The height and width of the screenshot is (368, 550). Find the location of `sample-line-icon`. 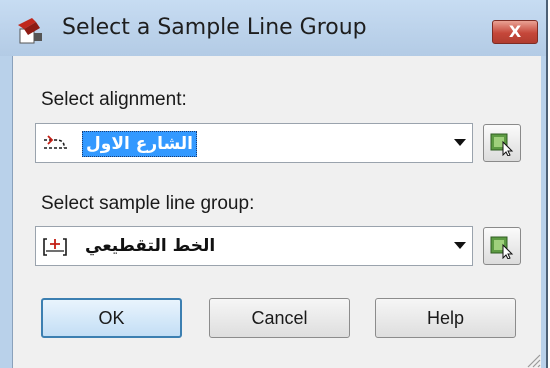

sample-line-icon is located at coordinates (55, 247).